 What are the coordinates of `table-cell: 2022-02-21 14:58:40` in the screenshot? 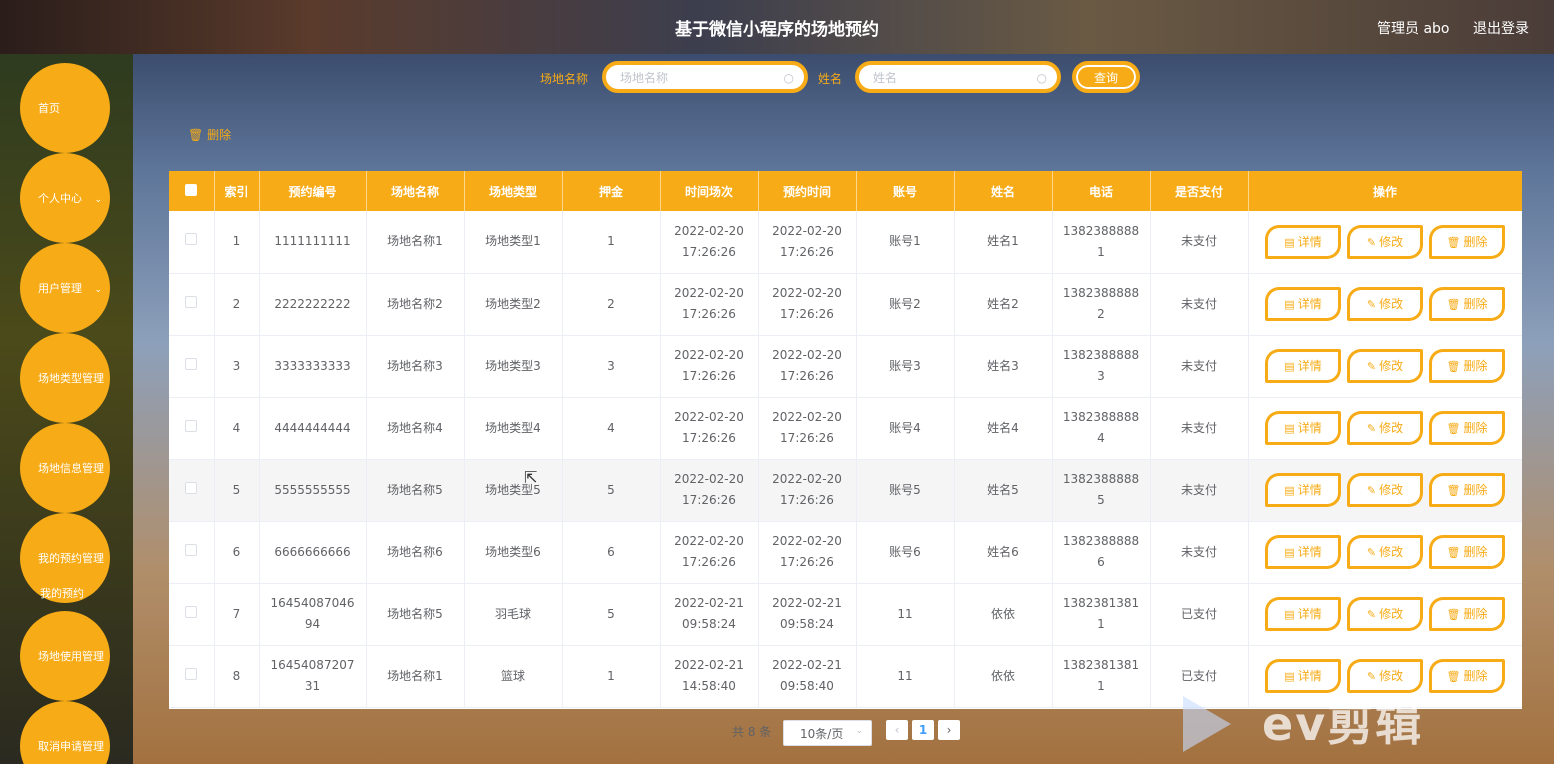 It's located at (709, 676).